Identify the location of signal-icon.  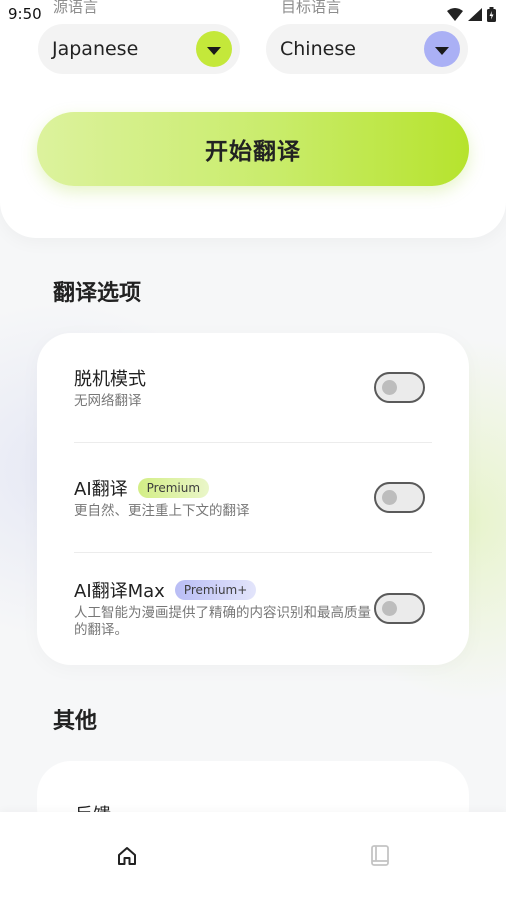
(475, 14).